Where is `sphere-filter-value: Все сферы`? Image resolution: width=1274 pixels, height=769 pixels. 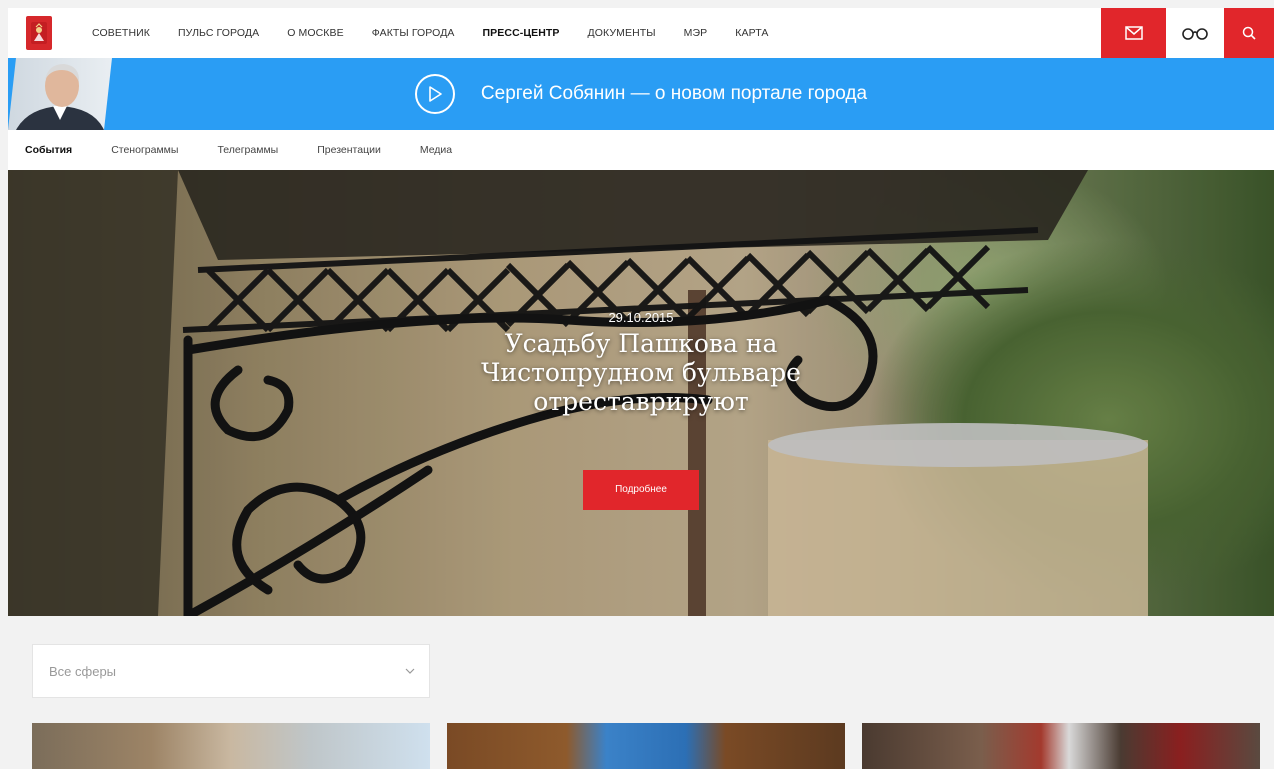
sphere-filter-value: Все сферы is located at coordinates (83, 671).